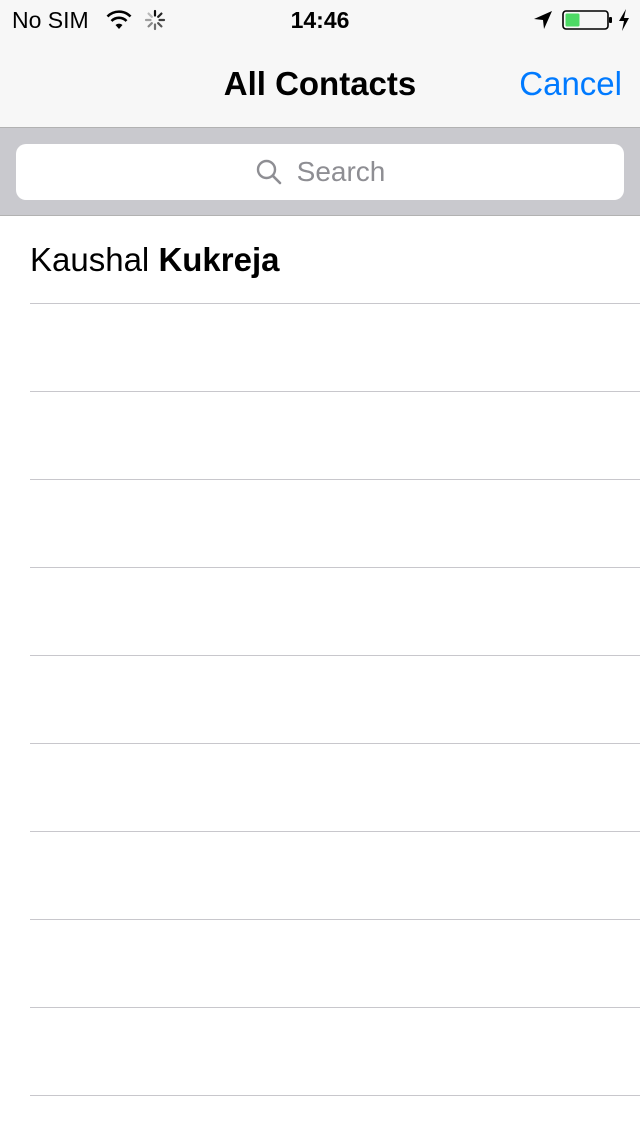 Image resolution: width=640 pixels, height=1136 pixels. What do you see at coordinates (90, 259) in the screenshot?
I see `contact-first-name: Kaushal` at bounding box center [90, 259].